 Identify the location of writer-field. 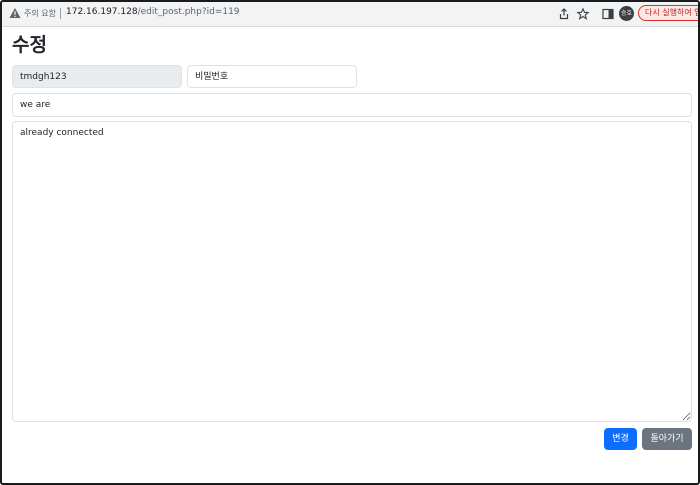
(97, 76).